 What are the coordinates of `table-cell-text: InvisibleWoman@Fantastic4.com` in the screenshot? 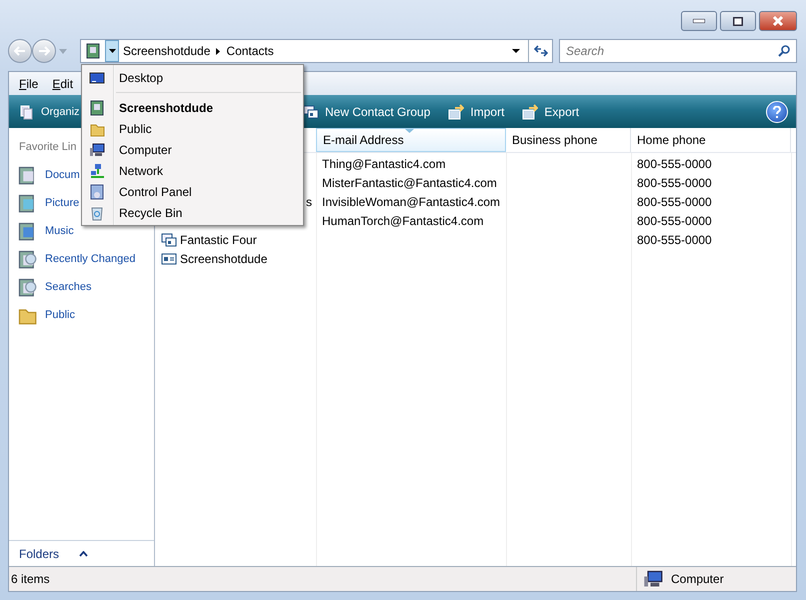 It's located at (411, 201).